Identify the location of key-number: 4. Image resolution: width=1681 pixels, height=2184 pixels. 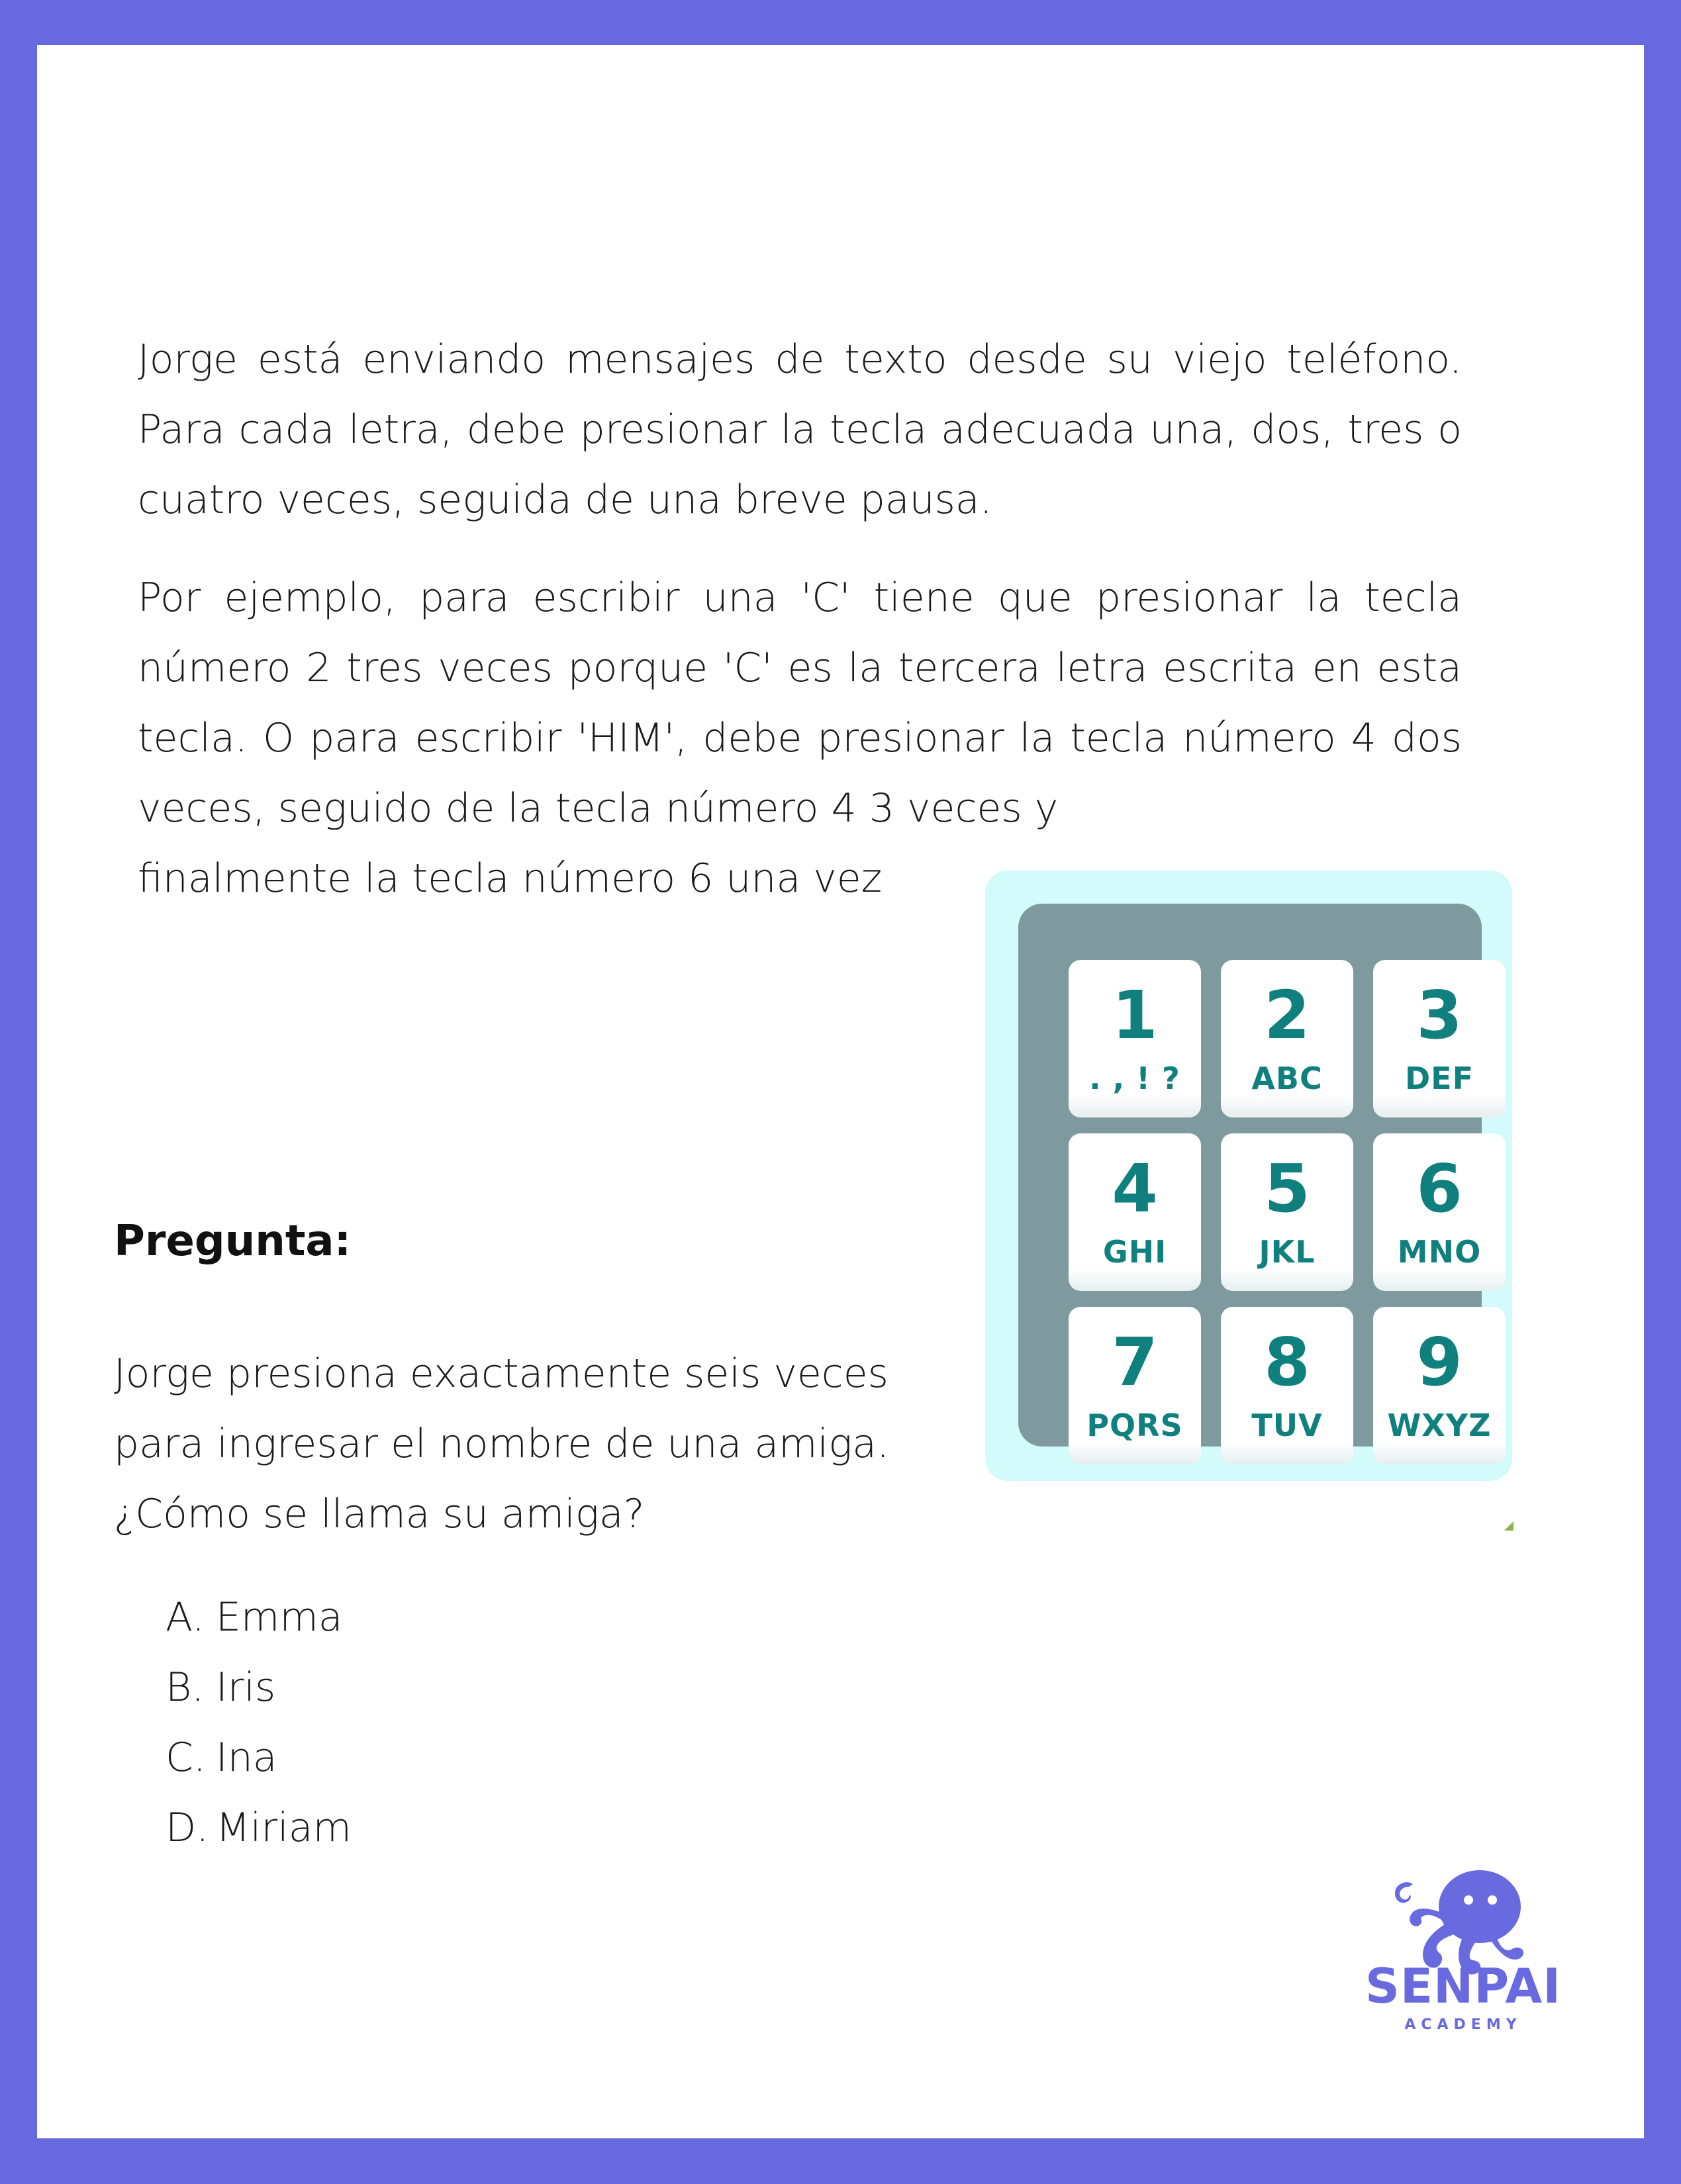
(1135, 1188).